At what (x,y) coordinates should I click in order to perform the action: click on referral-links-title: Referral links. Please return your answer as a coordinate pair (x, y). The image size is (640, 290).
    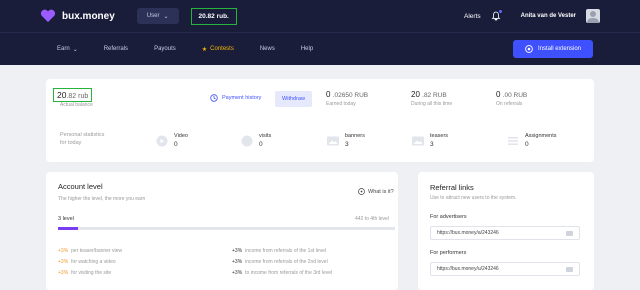
    Looking at the image, I should click on (452, 187).